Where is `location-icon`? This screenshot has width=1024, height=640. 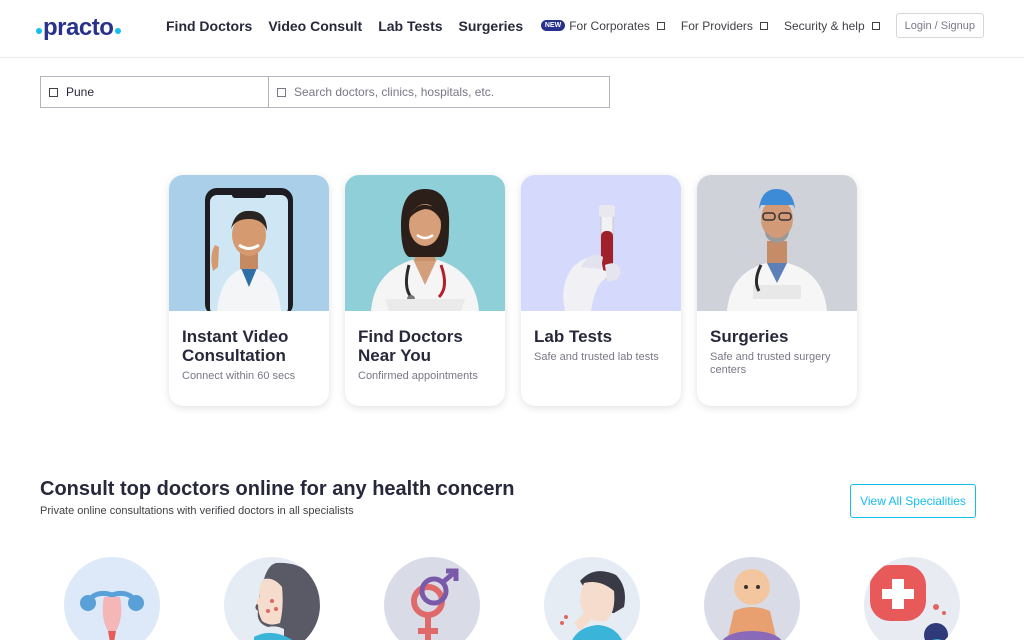
location-icon is located at coordinates (53, 92).